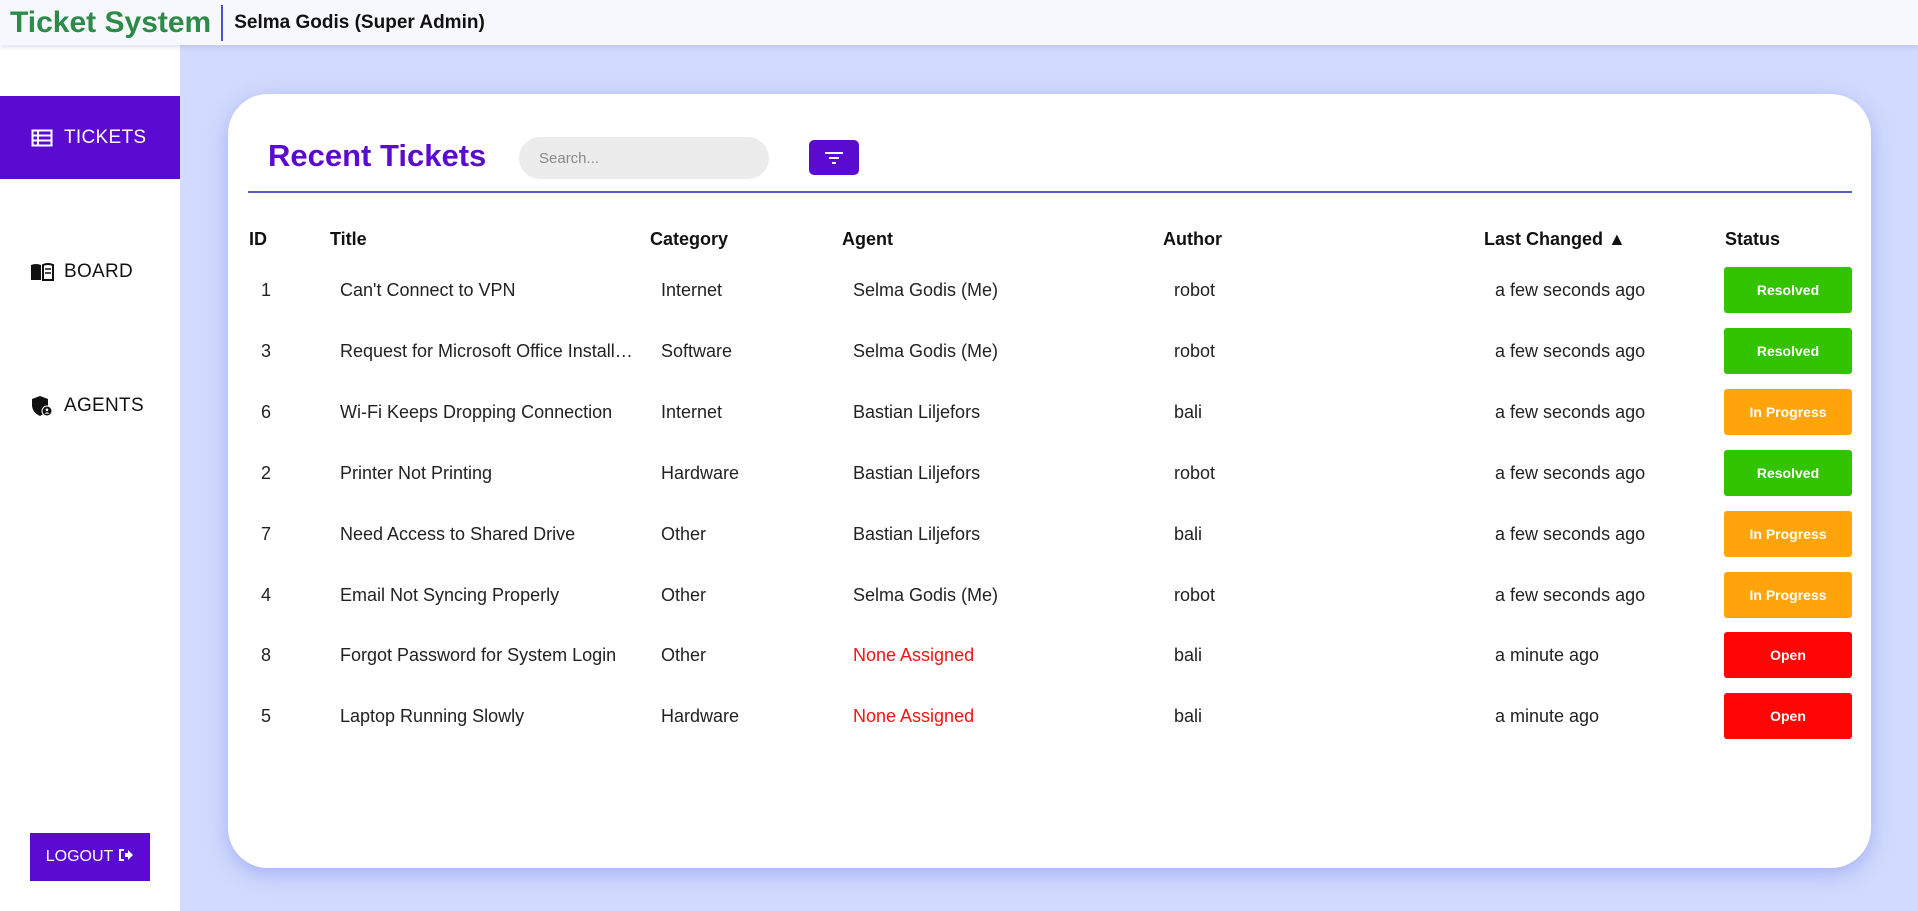 The height and width of the screenshot is (911, 1918). Describe the element at coordinates (959, 22) in the screenshot. I see `top-bar: Ticket System Selma Godis (Super Admin)` at that location.